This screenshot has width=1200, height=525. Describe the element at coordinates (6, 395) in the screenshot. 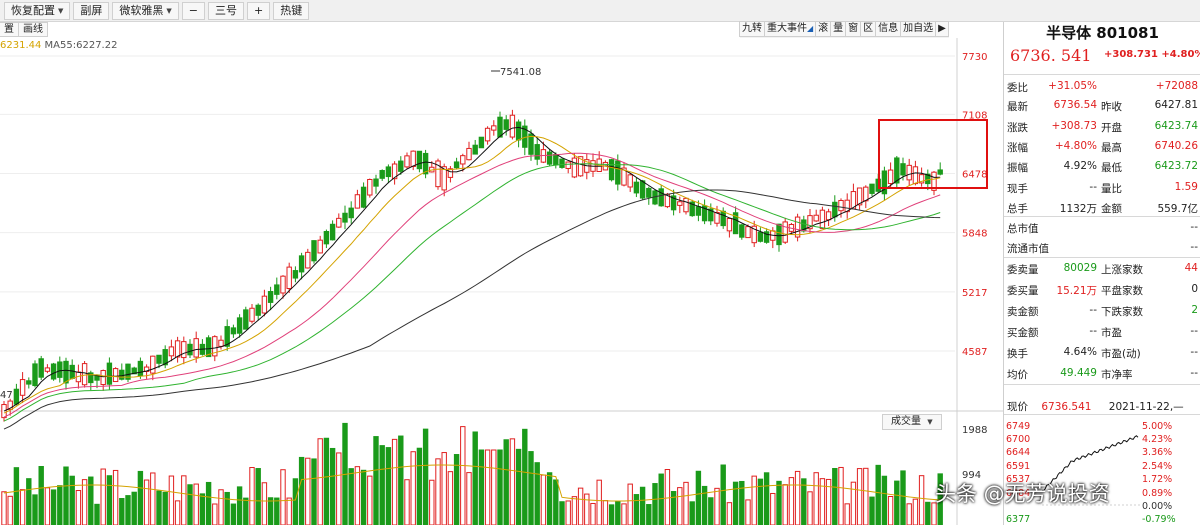

I see `low-price-label: 47` at that location.